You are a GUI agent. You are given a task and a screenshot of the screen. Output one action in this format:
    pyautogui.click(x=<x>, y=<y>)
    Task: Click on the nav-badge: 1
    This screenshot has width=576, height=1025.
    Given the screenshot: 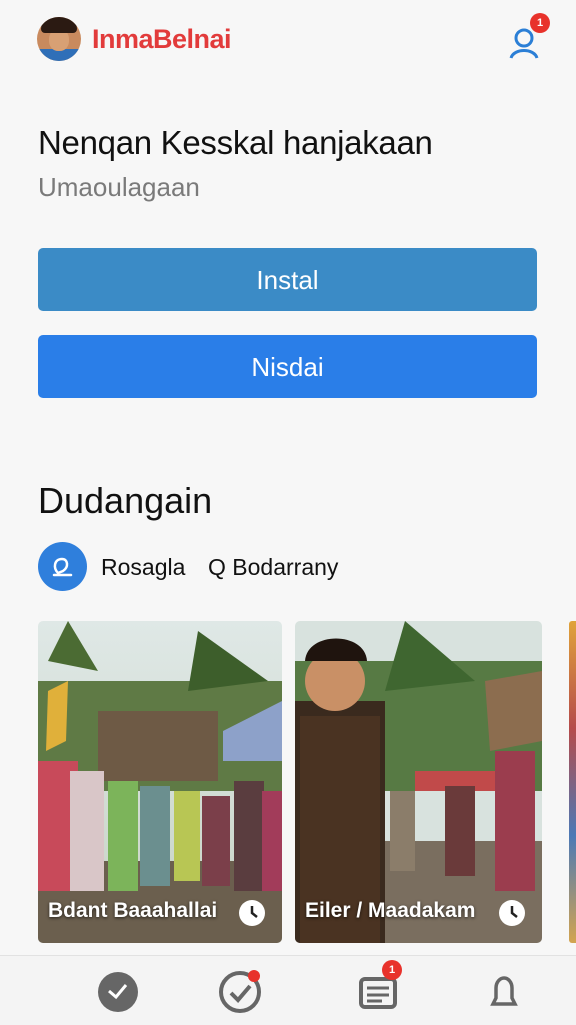 What is the action you would take?
    pyautogui.click(x=392, y=970)
    